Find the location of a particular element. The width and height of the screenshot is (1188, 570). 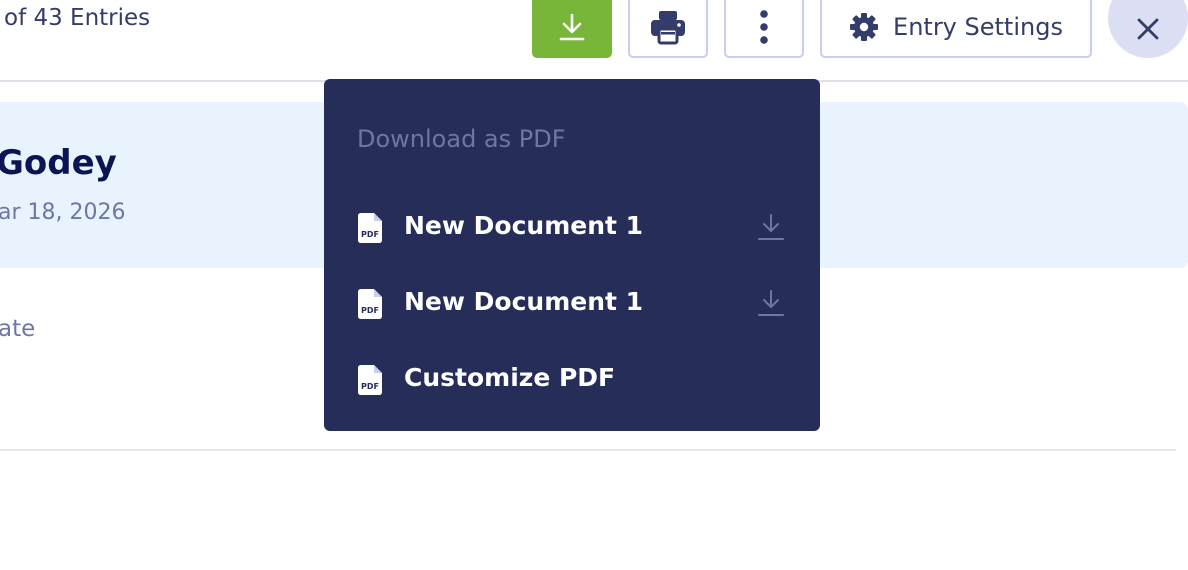

print-icon is located at coordinates (668, 28).